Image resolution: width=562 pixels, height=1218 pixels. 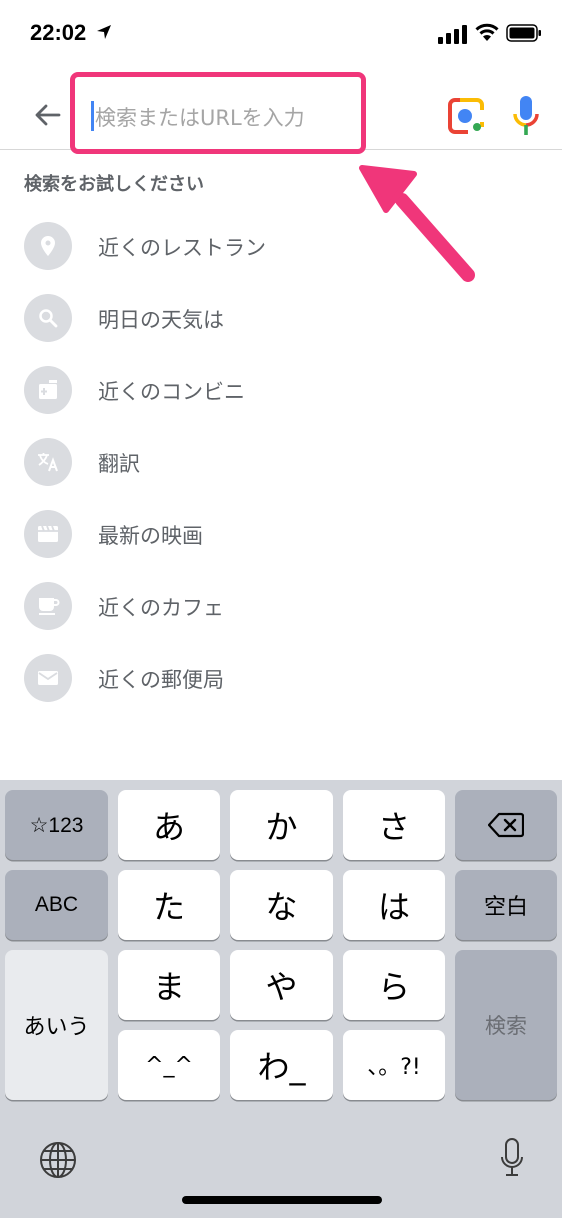 I want to click on globe-icon, so click(x=58, y=1160).